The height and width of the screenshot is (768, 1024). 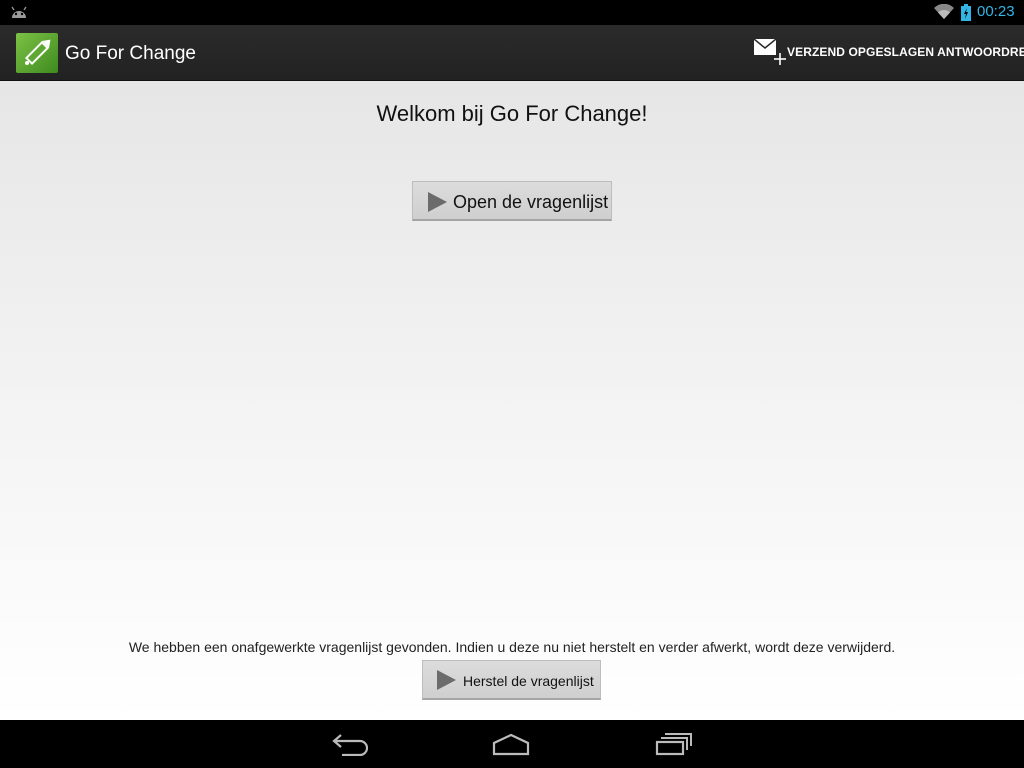 I want to click on wifi-icon, so click(x=944, y=14).